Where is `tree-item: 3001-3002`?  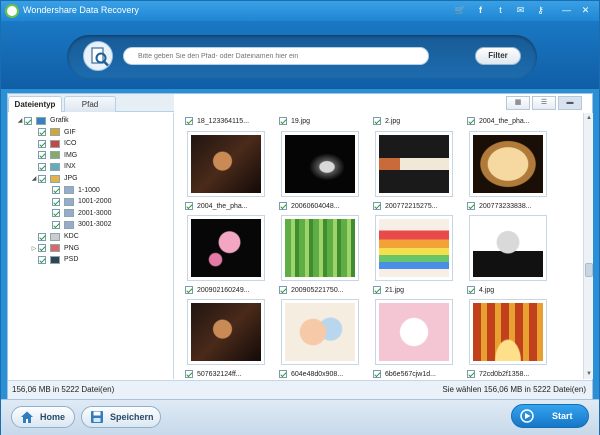
tree-item: 3001-3002 is located at coordinates (77, 224).